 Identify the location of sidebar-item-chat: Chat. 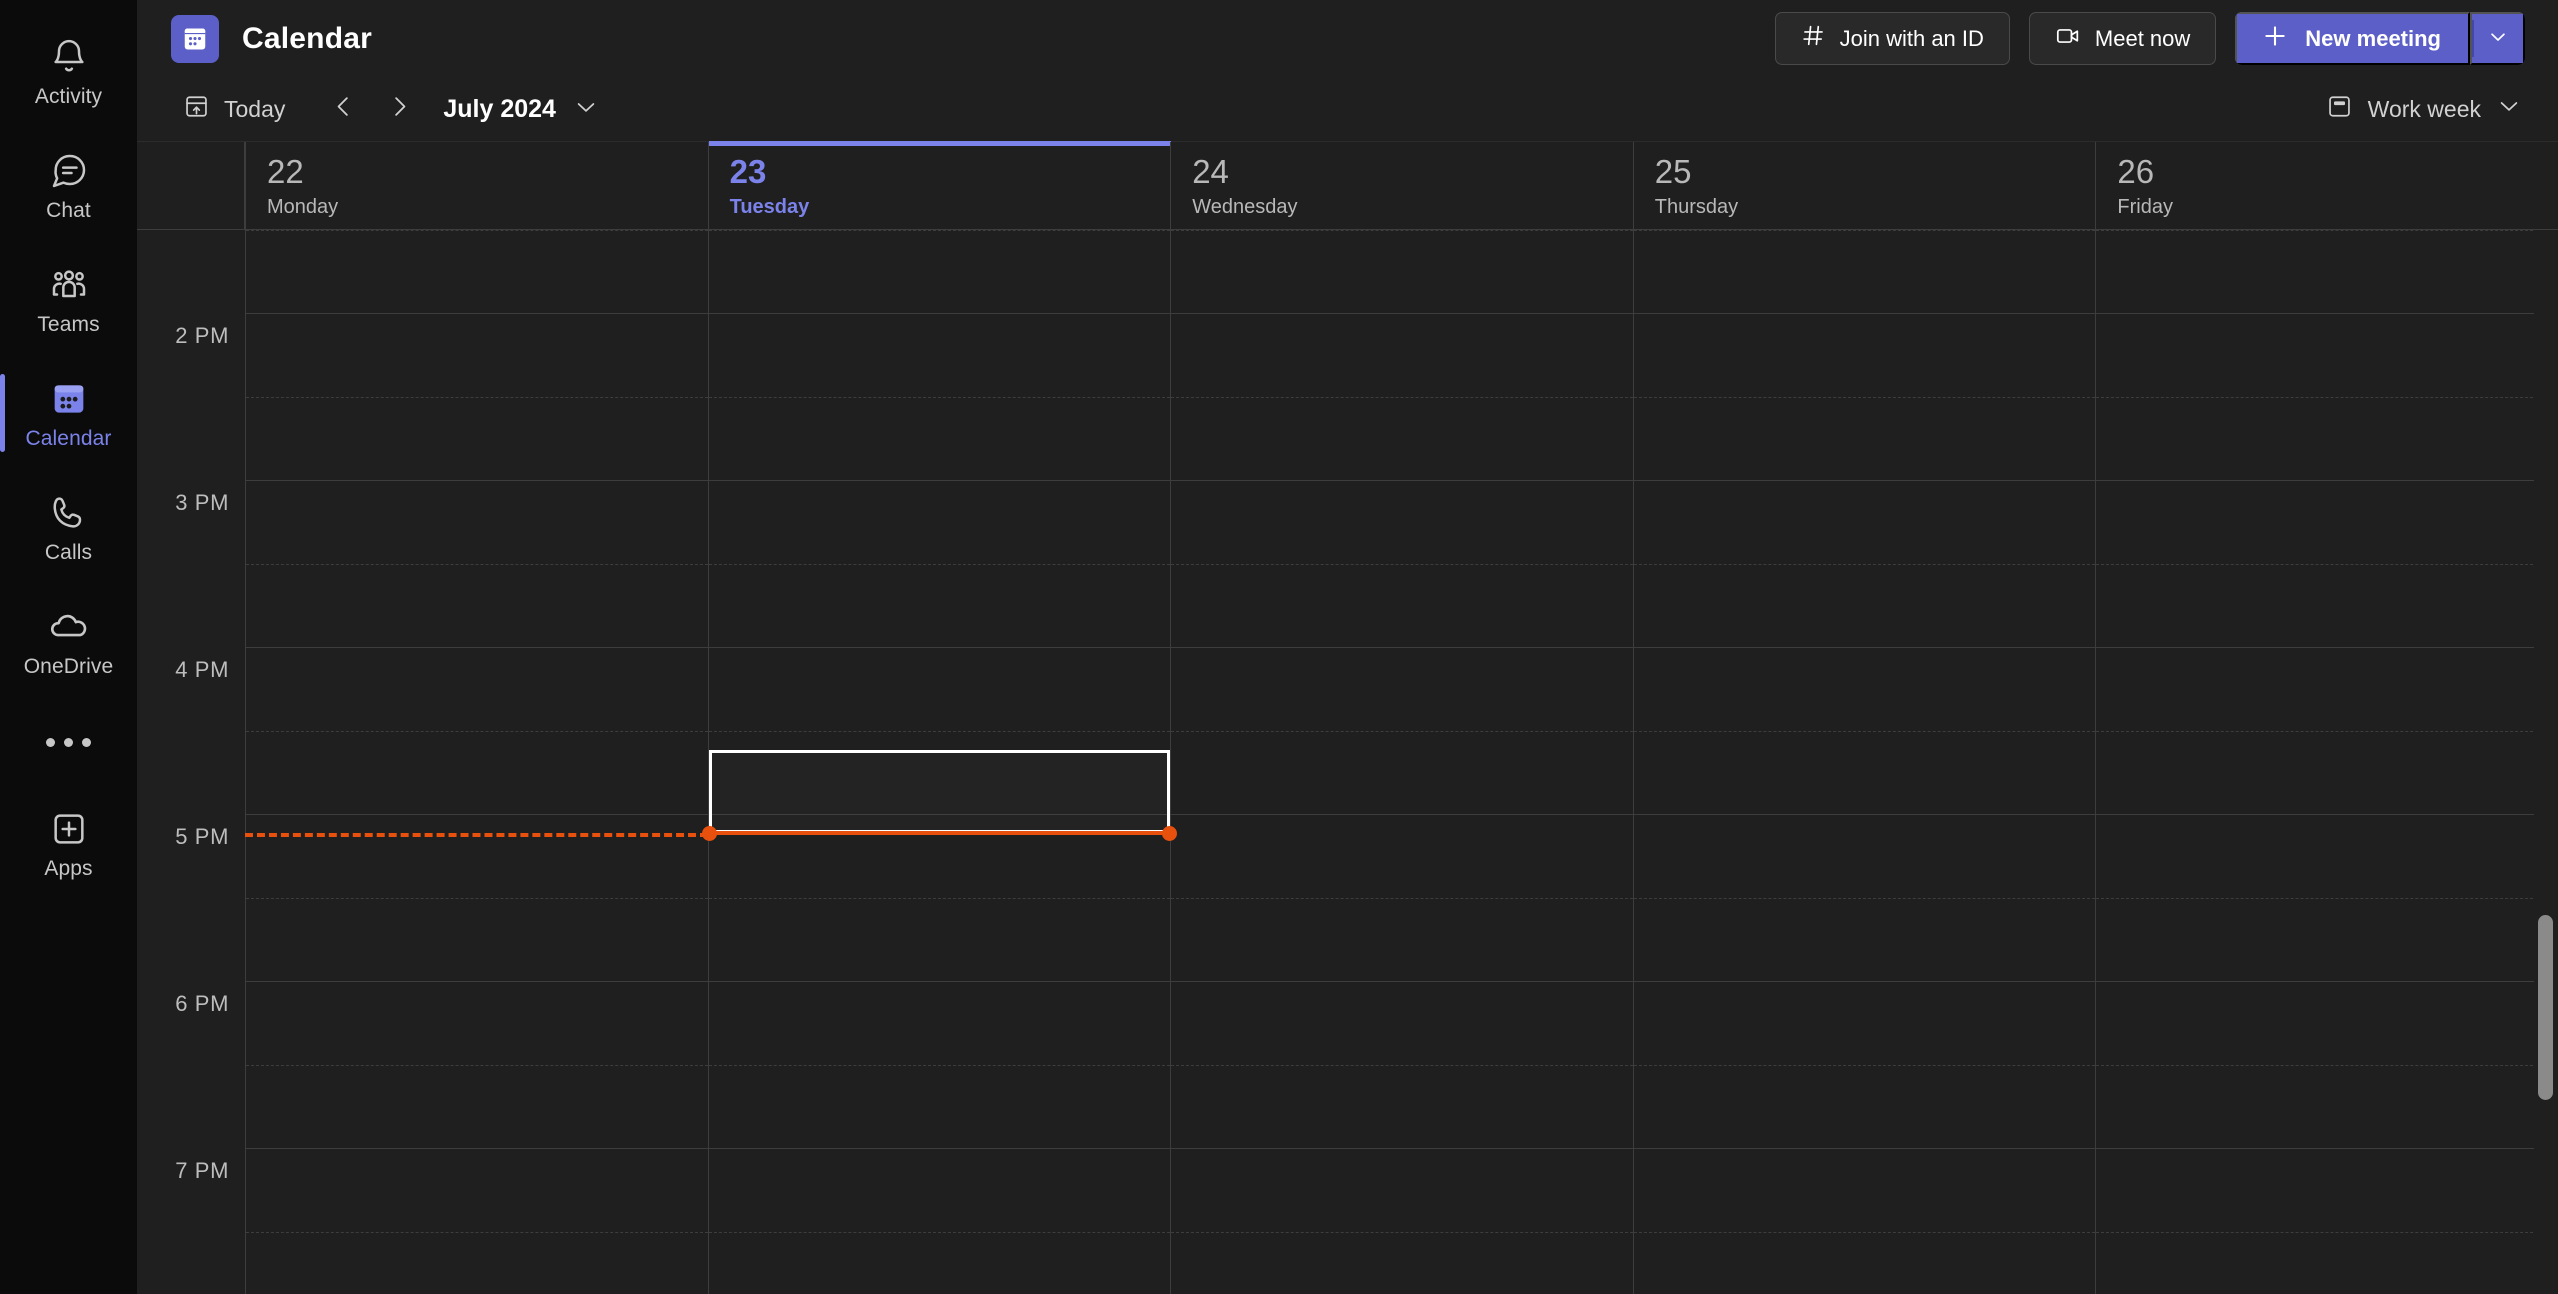
(68, 185).